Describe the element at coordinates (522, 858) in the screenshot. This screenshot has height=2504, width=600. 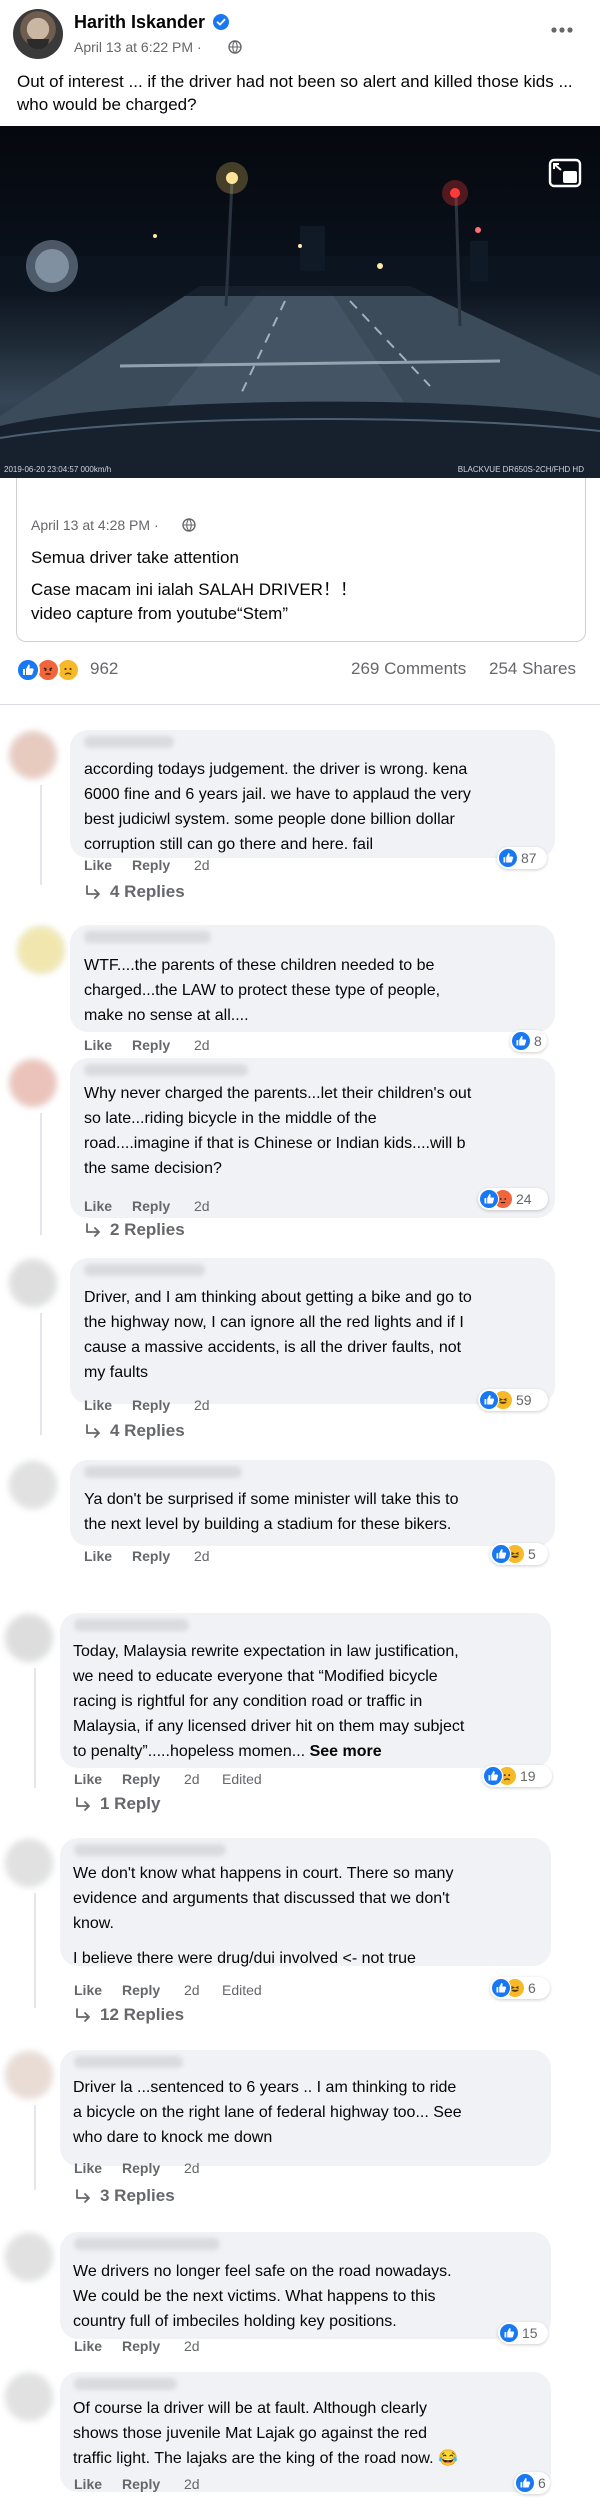
I see `comment-reactions: 87` at that location.